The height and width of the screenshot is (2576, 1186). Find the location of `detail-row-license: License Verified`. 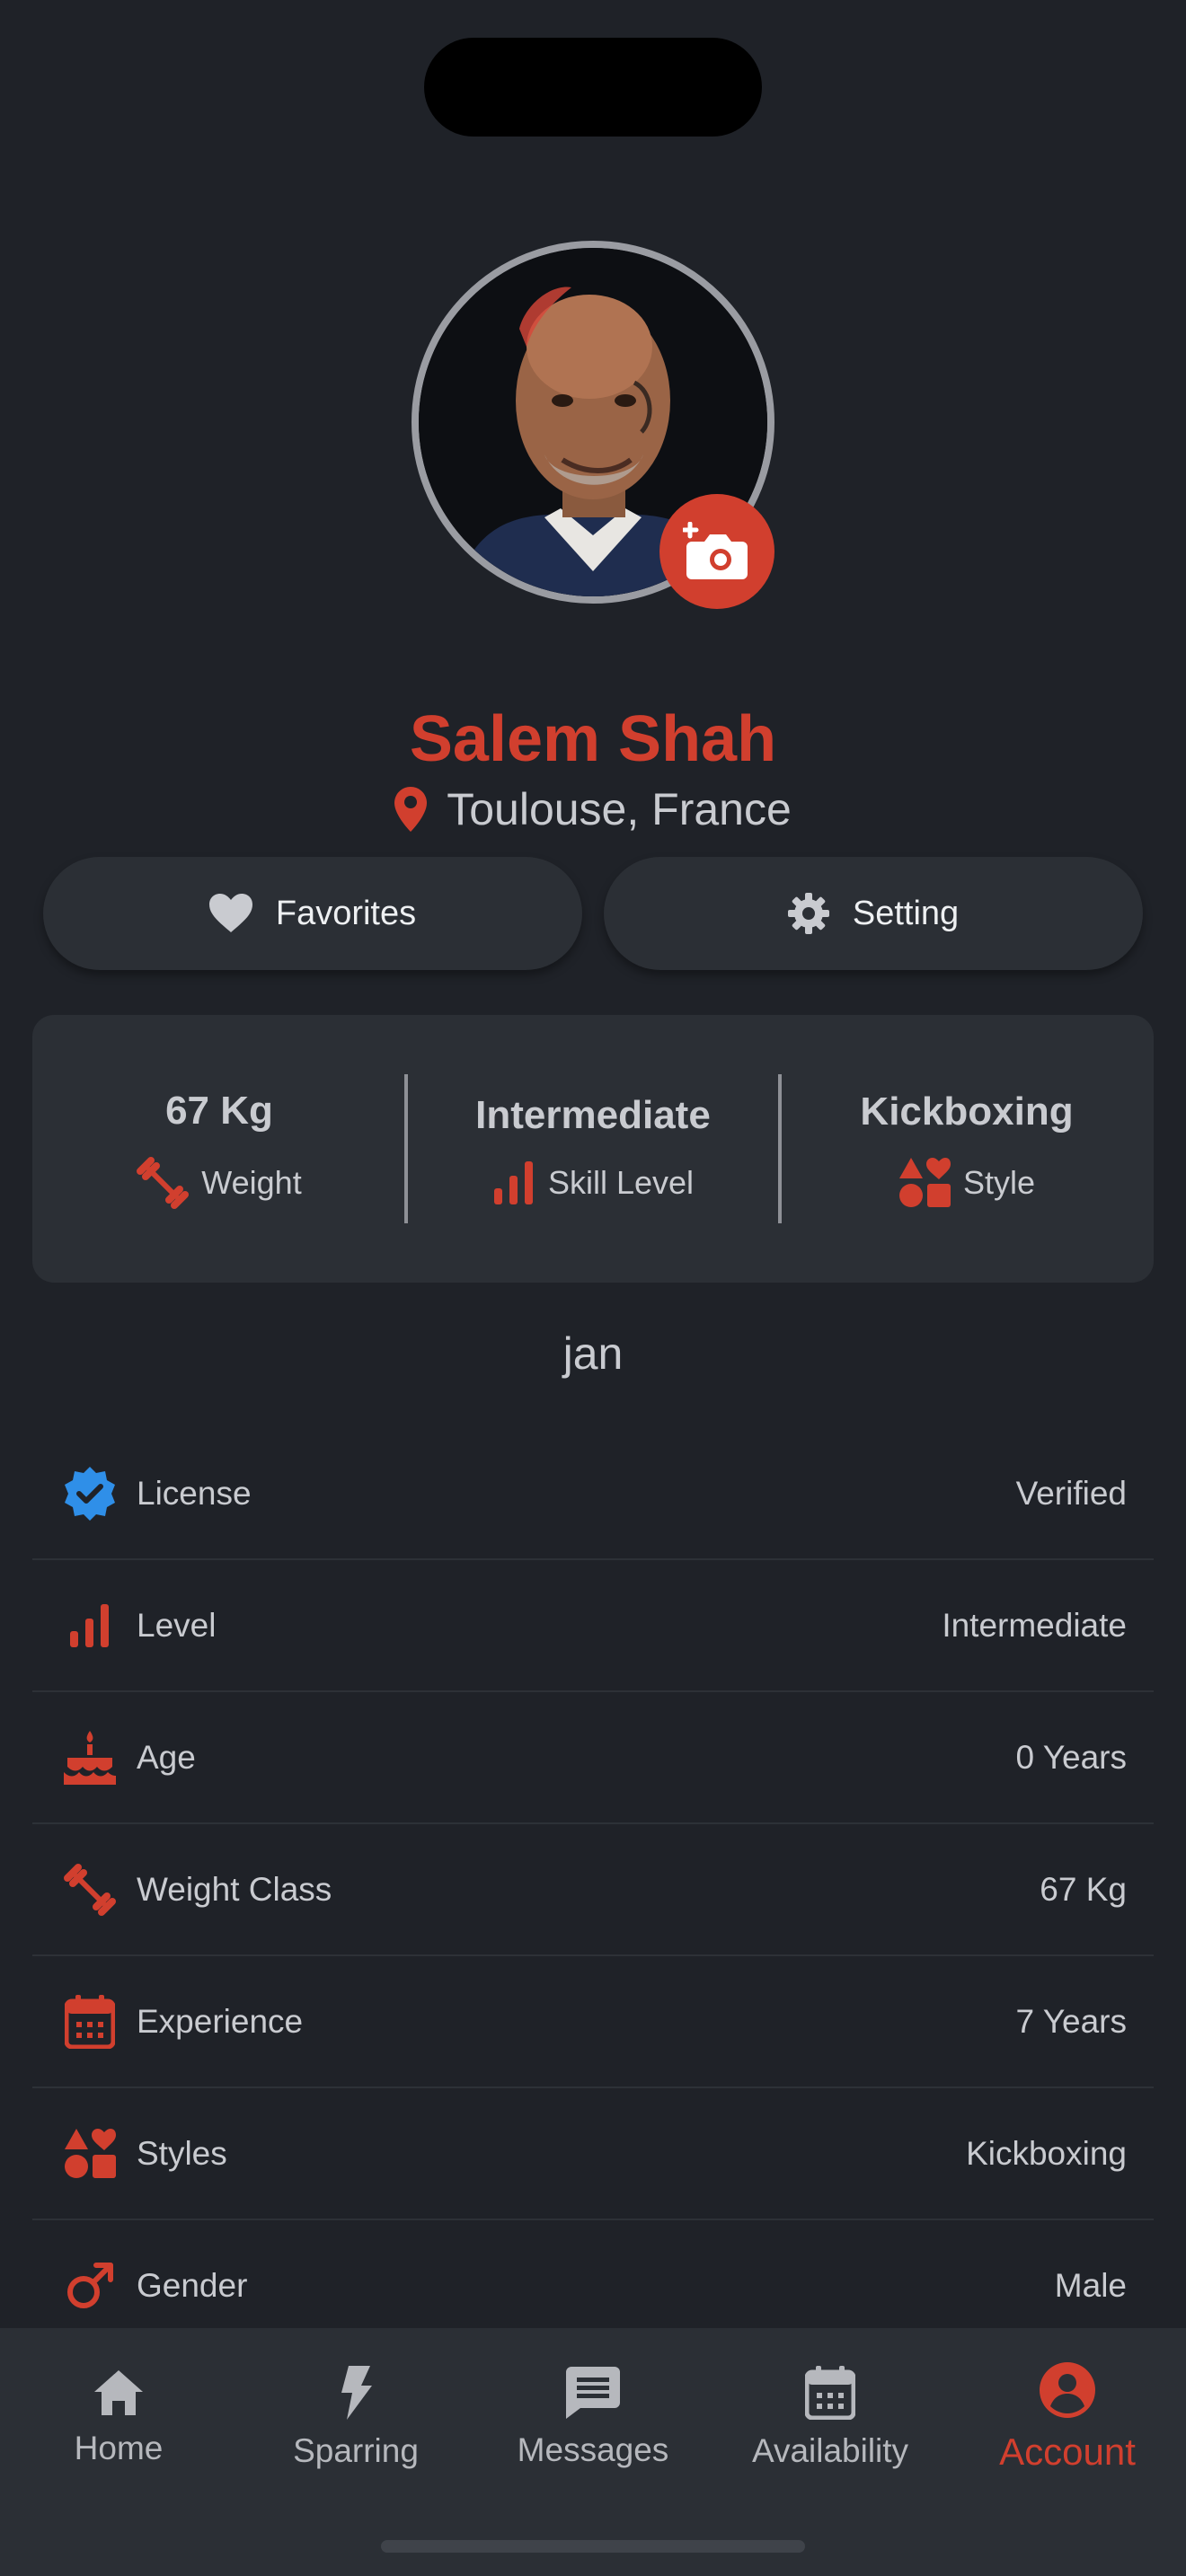

detail-row-license: License Verified is located at coordinates (593, 1494).